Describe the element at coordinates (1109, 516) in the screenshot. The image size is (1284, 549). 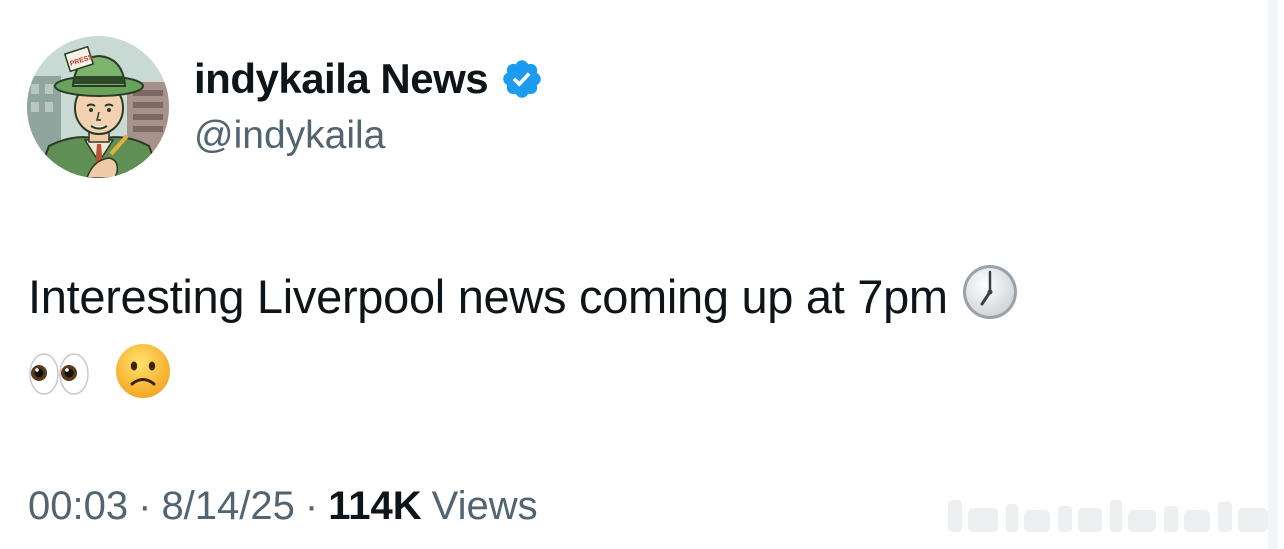
I see `watermark-logo-icon` at that location.